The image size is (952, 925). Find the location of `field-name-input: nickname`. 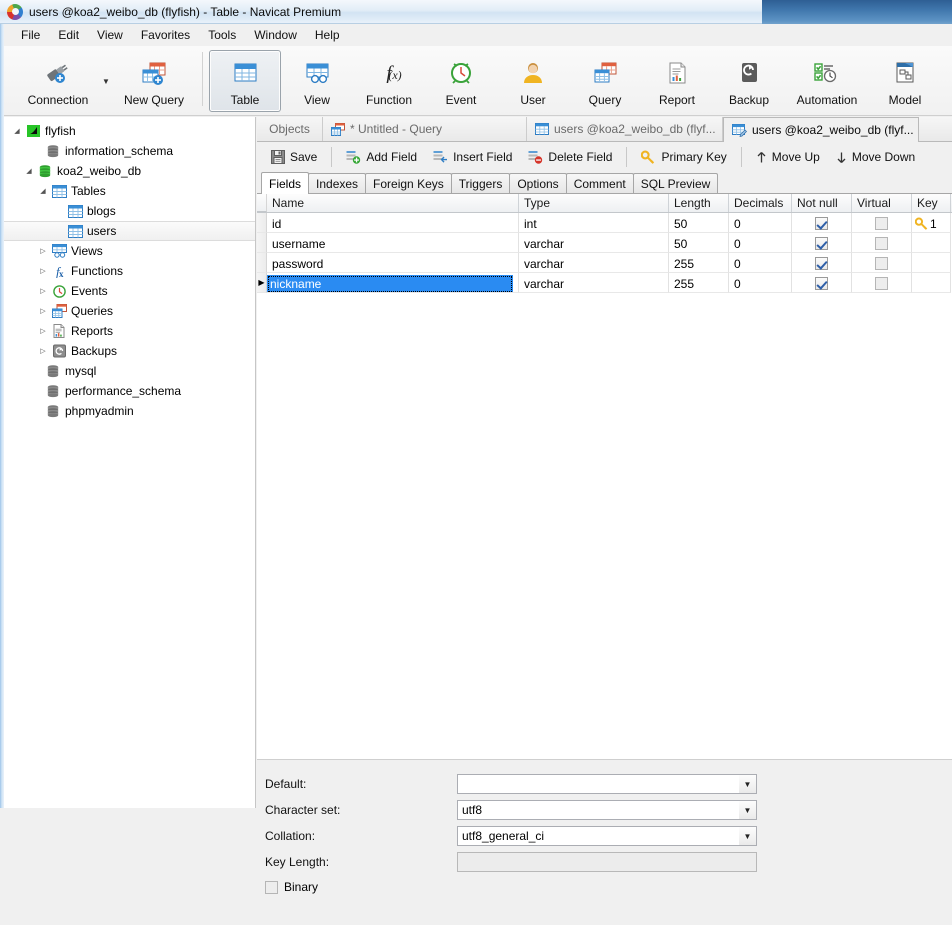

field-name-input: nickname is located at coordinates (390, 283).